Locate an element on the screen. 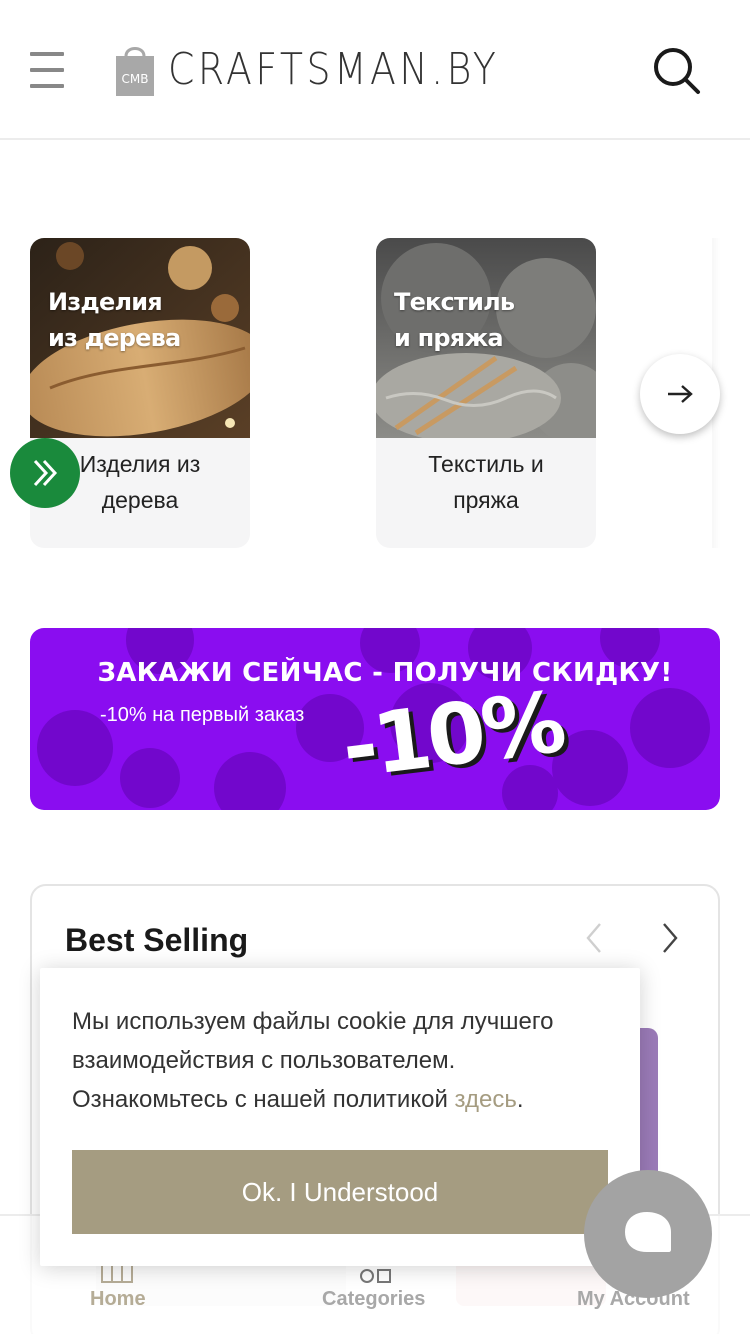 The width and height of the screenshot is (750, 1334). hamburger-icon is located at coordinates (47, 54).